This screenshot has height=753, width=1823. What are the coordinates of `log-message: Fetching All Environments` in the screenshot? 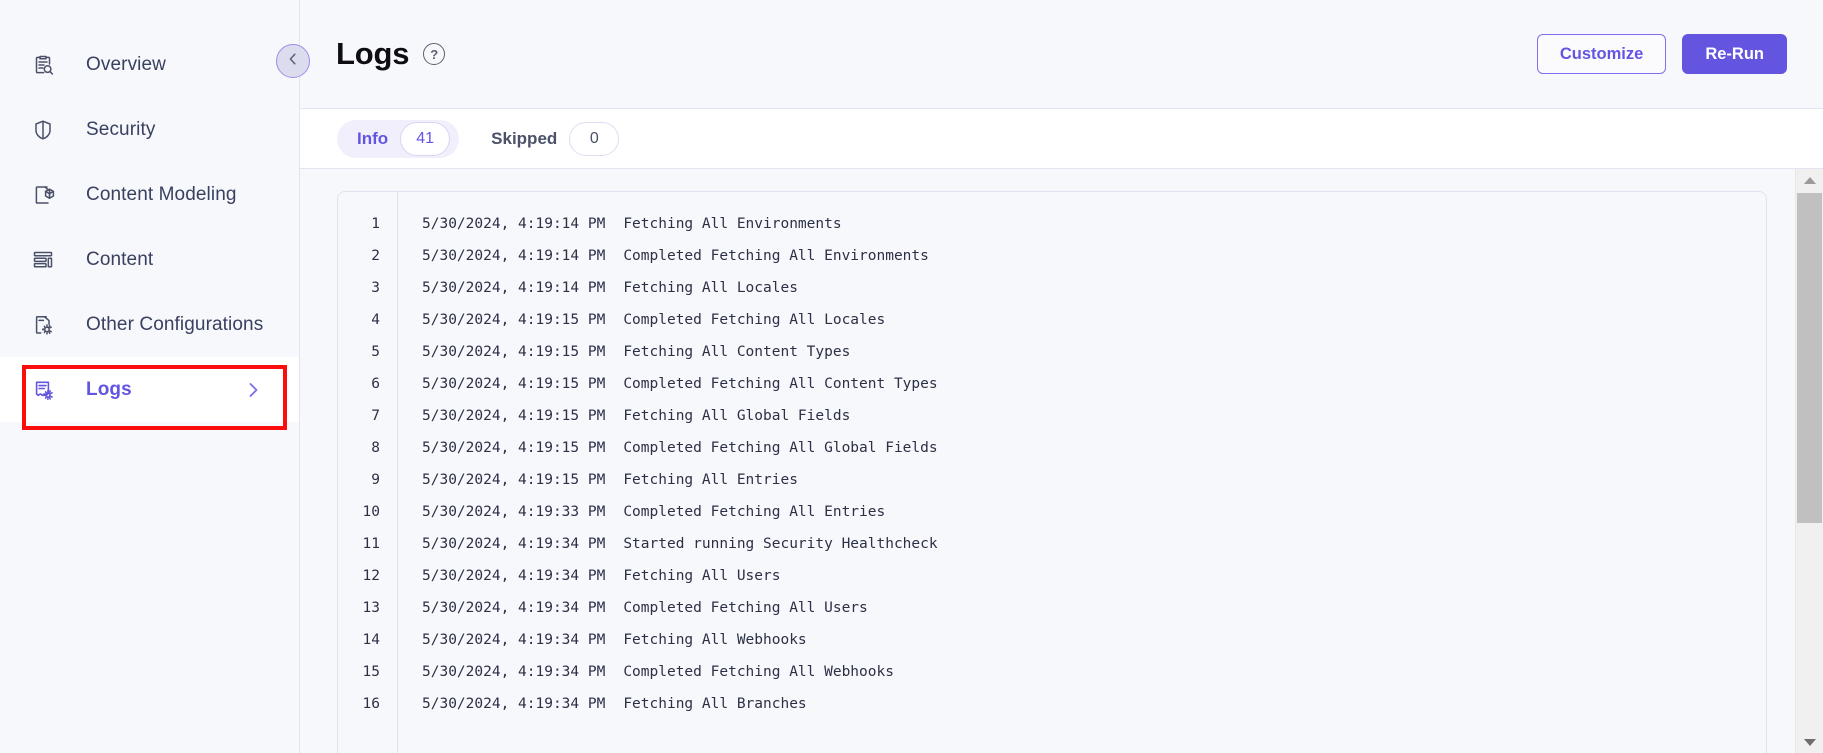 It's located at (732, 224).